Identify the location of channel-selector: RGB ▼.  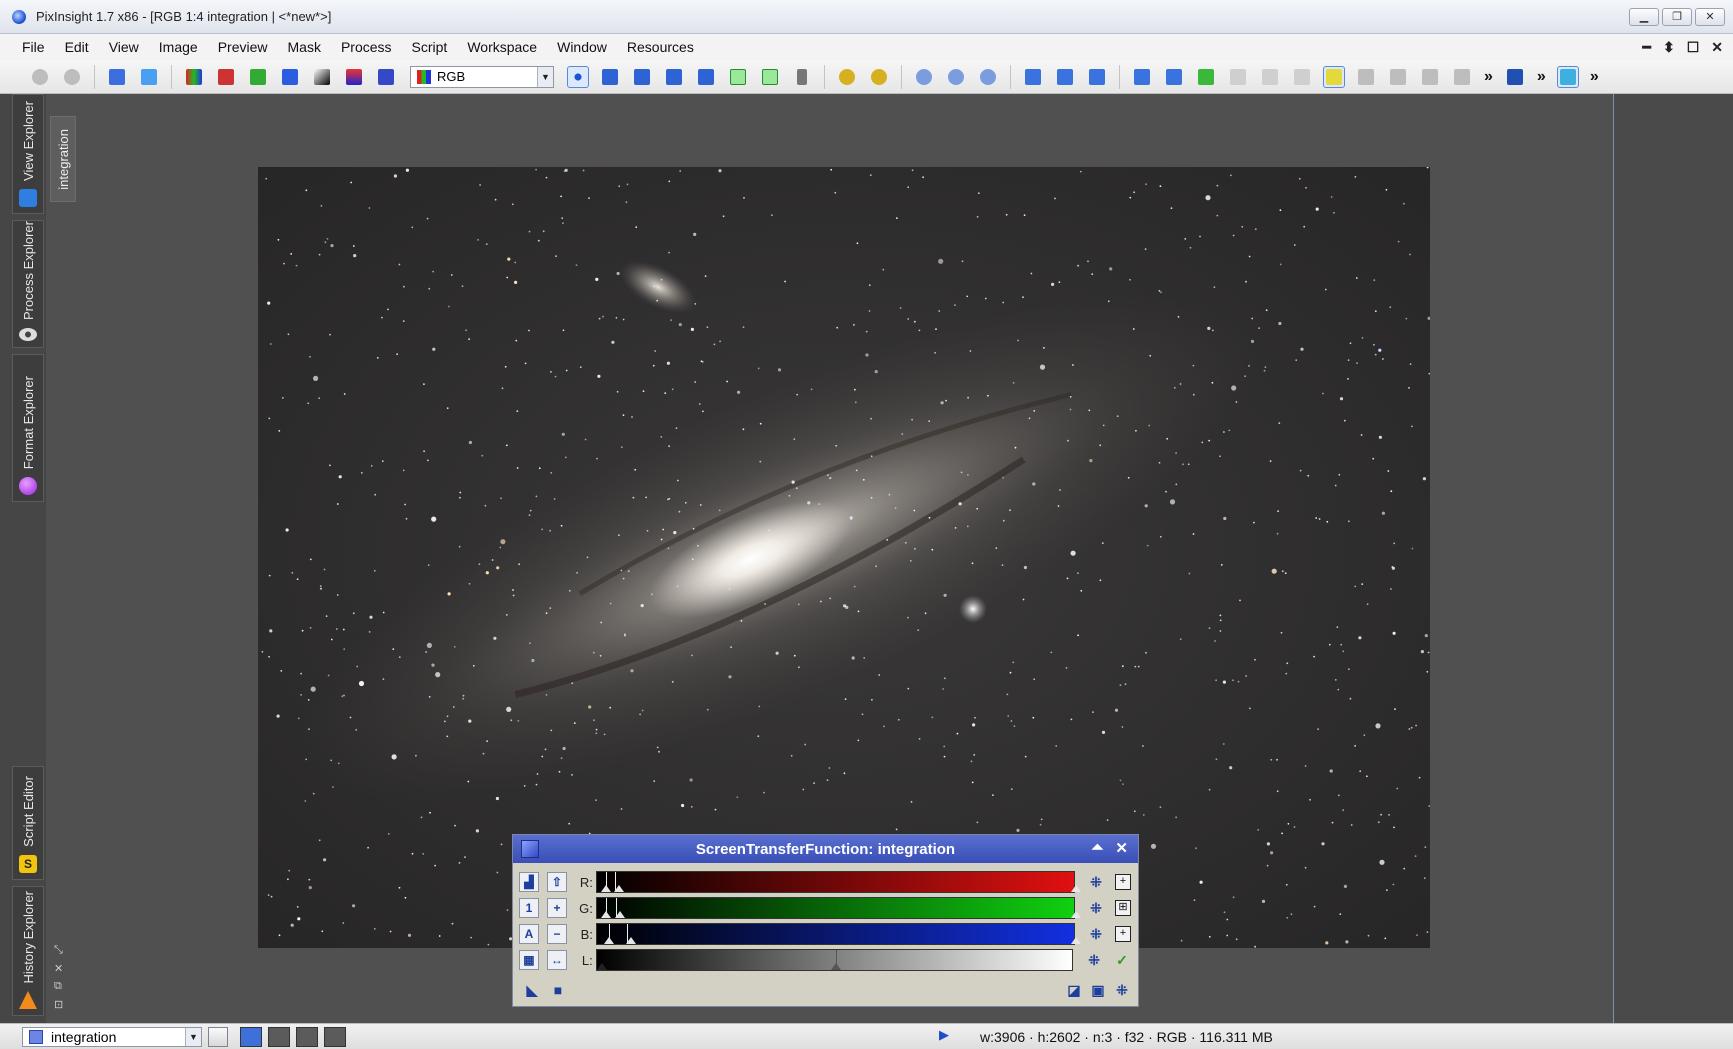
(482, 76).